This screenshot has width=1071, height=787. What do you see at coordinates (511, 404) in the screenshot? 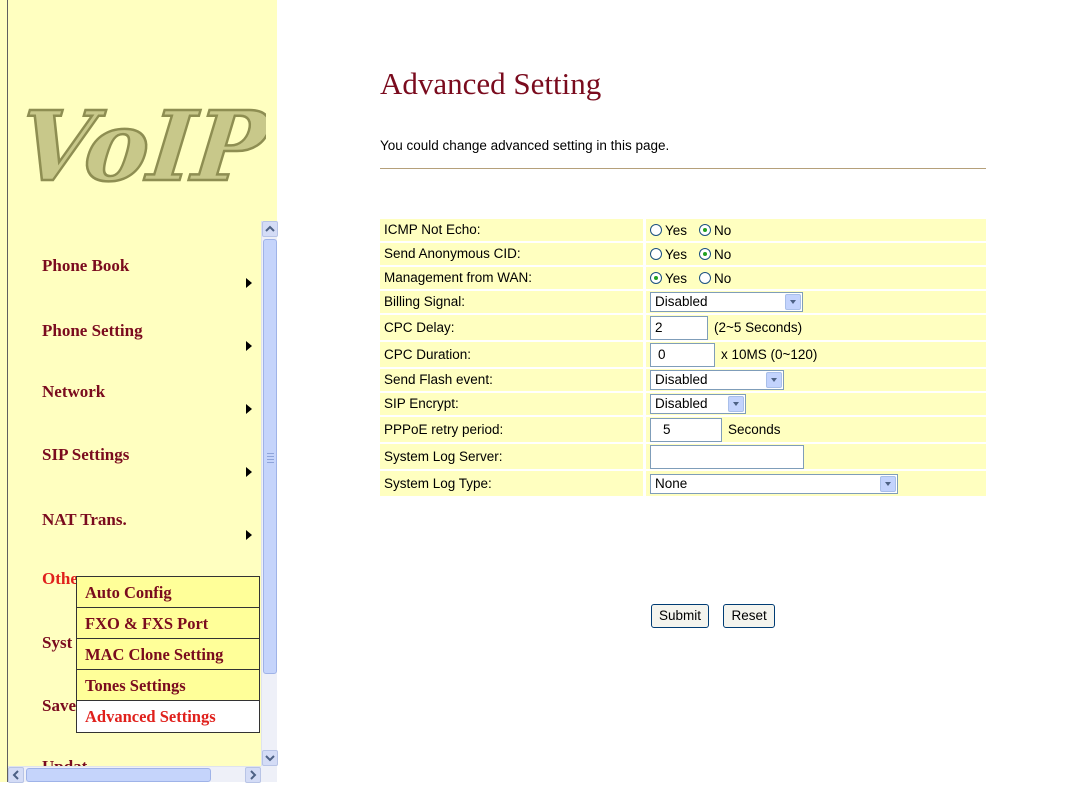
I see `setting-label: SIP Encrypt:` at bounding box center [511, 404].